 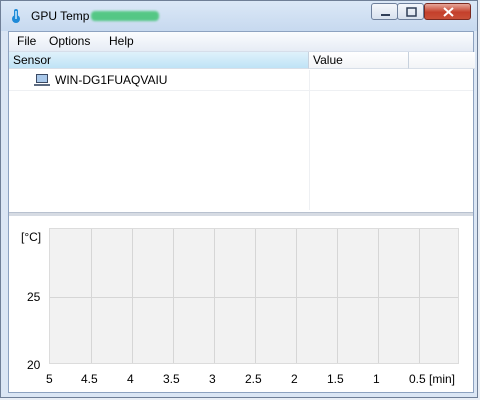 I want to click on y-tick-label: 25, so click(x=34, y=297).